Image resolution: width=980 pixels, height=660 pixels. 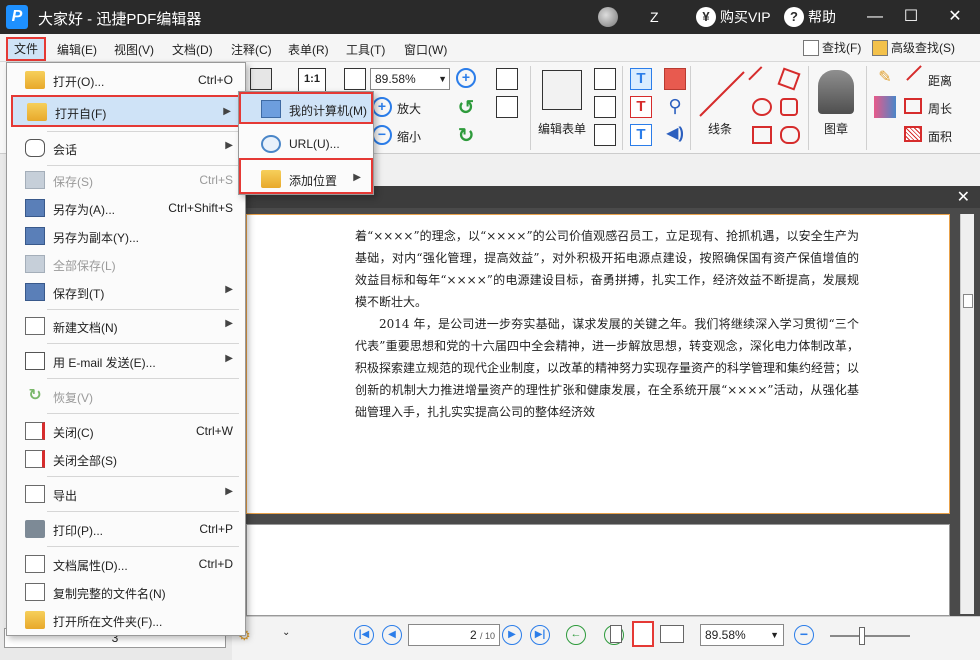 I want to click on menu-item-save: 保存(S) Ctrl+S, so click(x=126, y=180).